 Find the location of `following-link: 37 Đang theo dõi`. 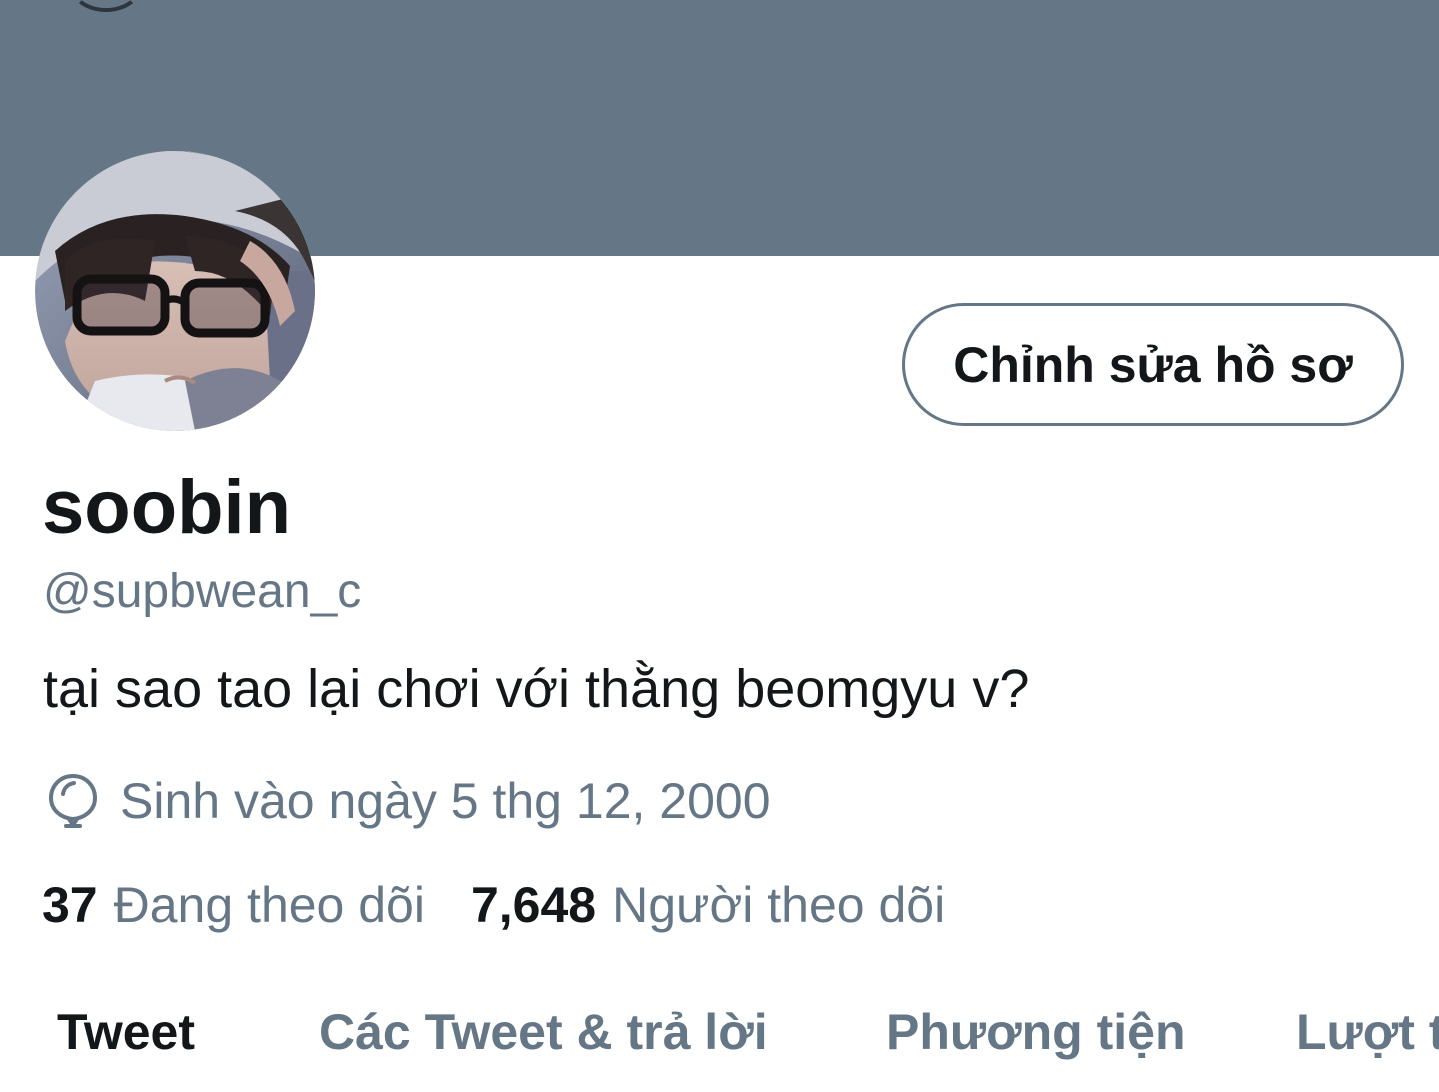

following-link: 37 Đang theo dõi is located at coordinates (233, 905).